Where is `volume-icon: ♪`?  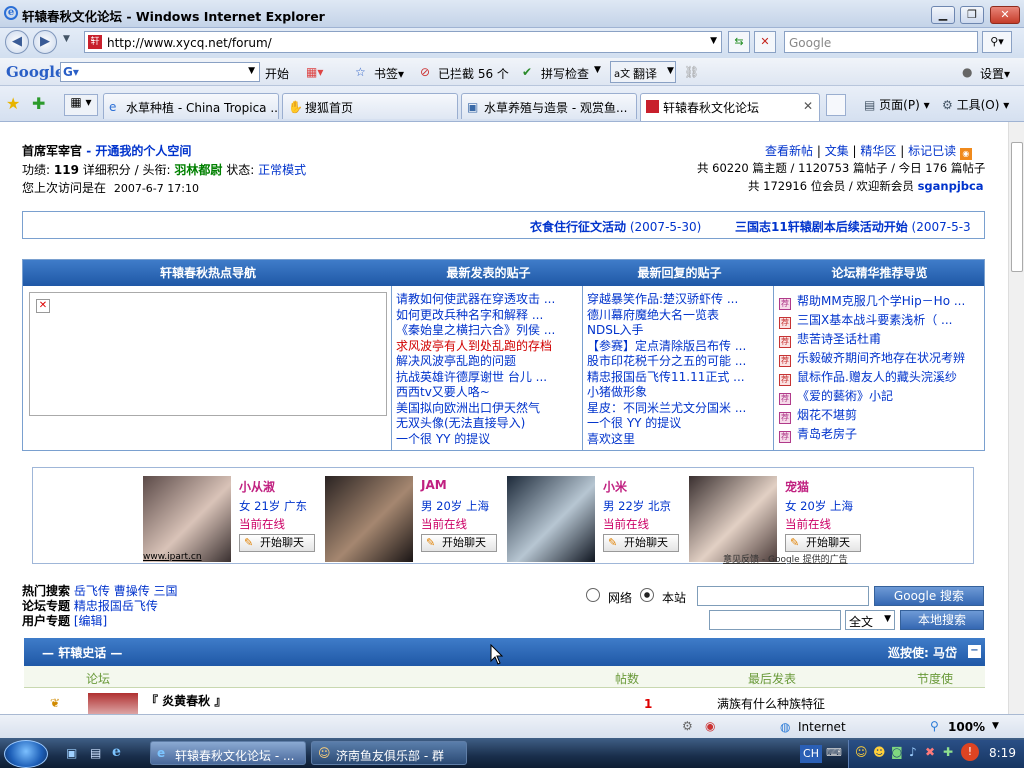 volume-icon: ♪ is located at coordinates (913, 752).